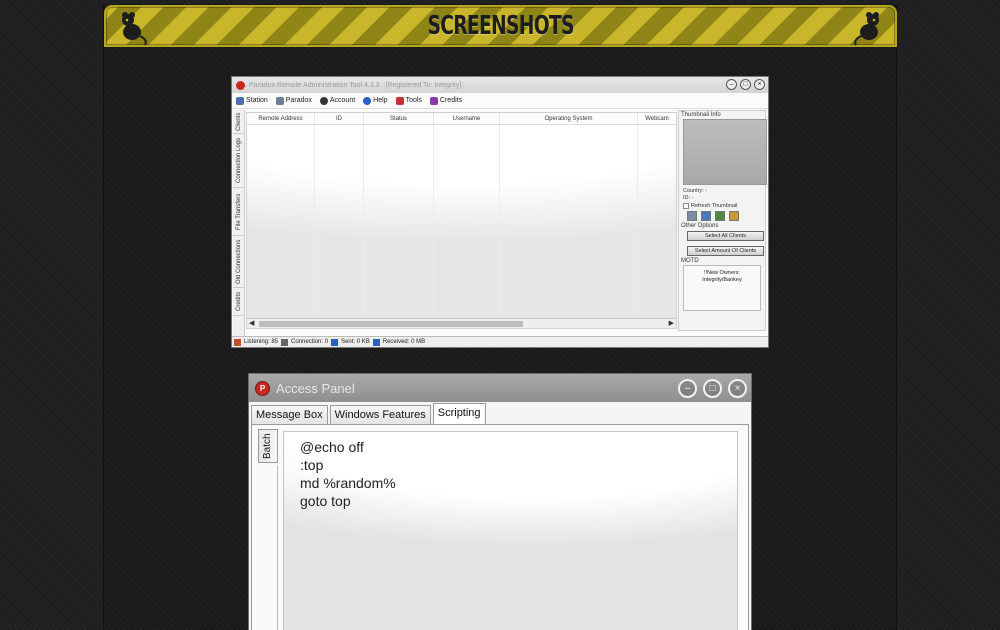 The image size is (1000, 630). I want to click on help-icon, so click(367, 100).